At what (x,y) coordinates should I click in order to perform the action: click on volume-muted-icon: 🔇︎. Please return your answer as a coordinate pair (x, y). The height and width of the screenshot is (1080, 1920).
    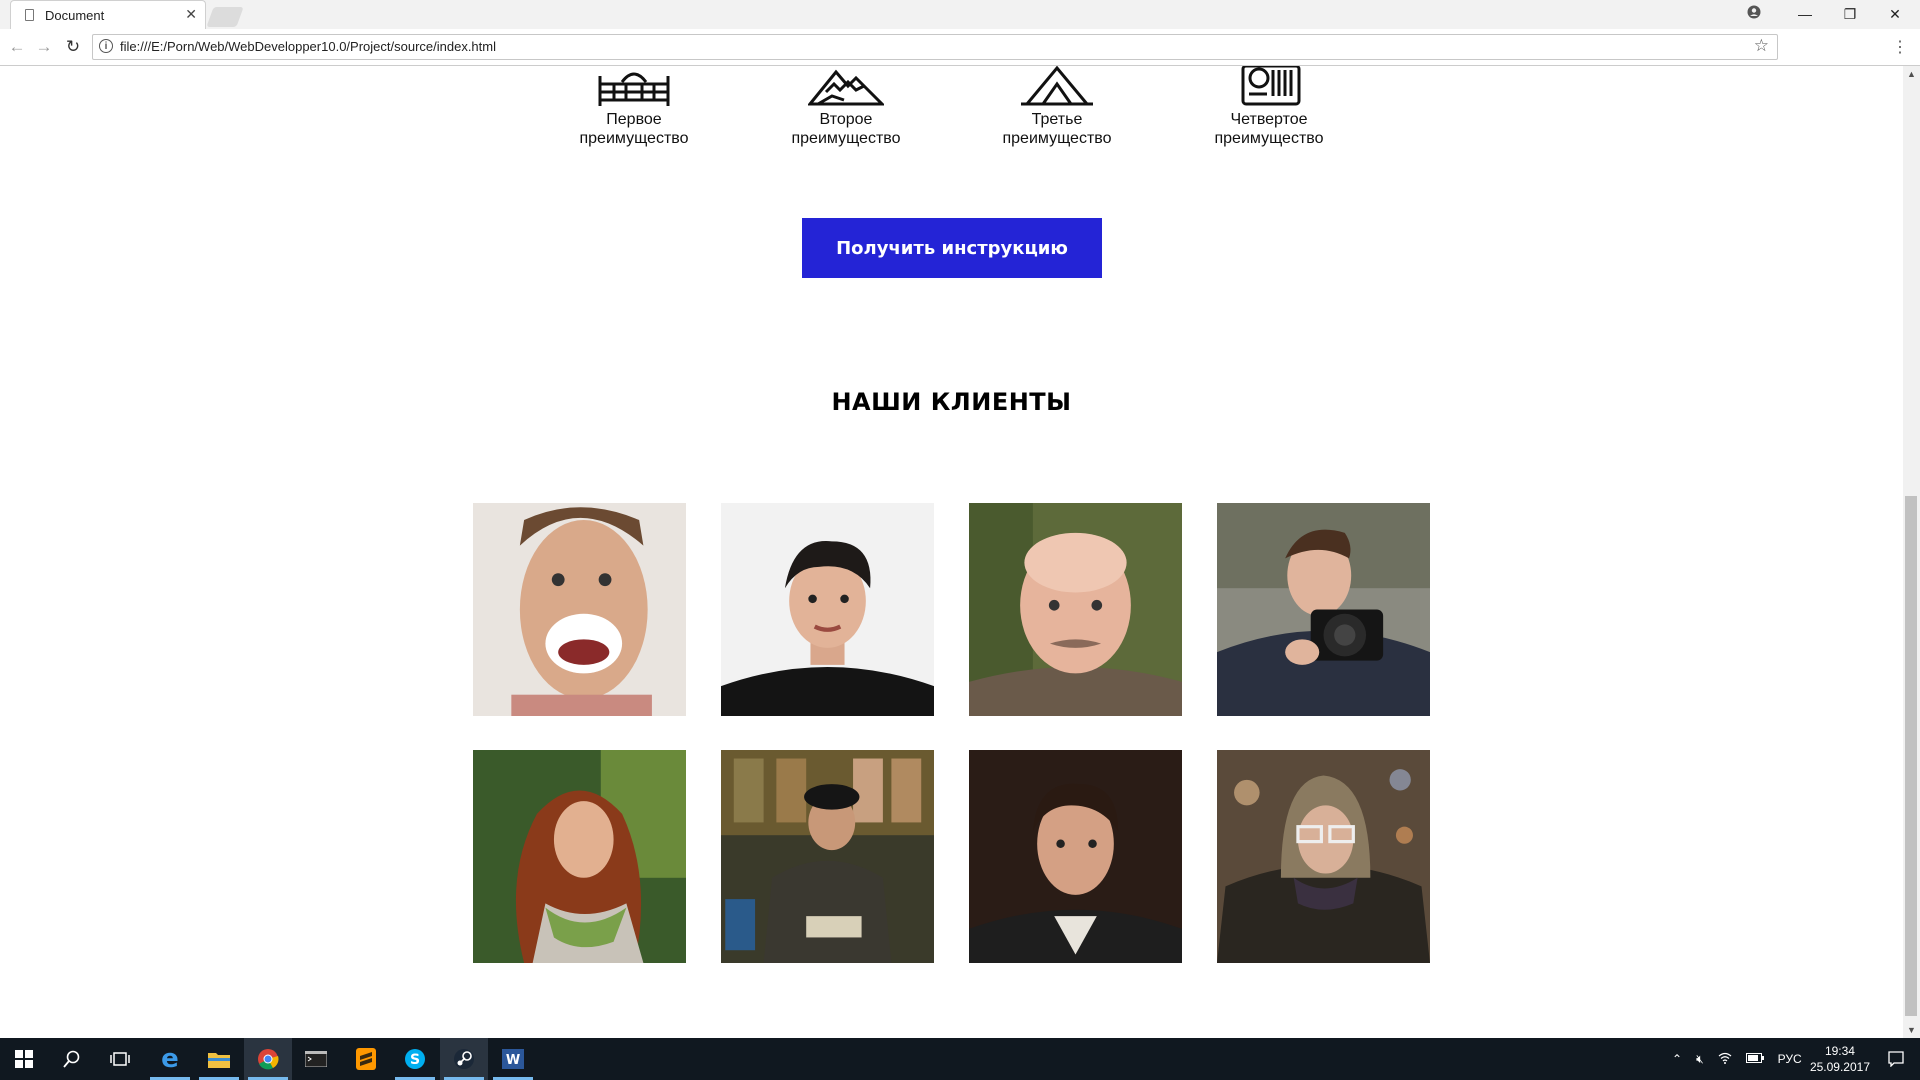
    Looking at the image, I should click on (1700, 1059).